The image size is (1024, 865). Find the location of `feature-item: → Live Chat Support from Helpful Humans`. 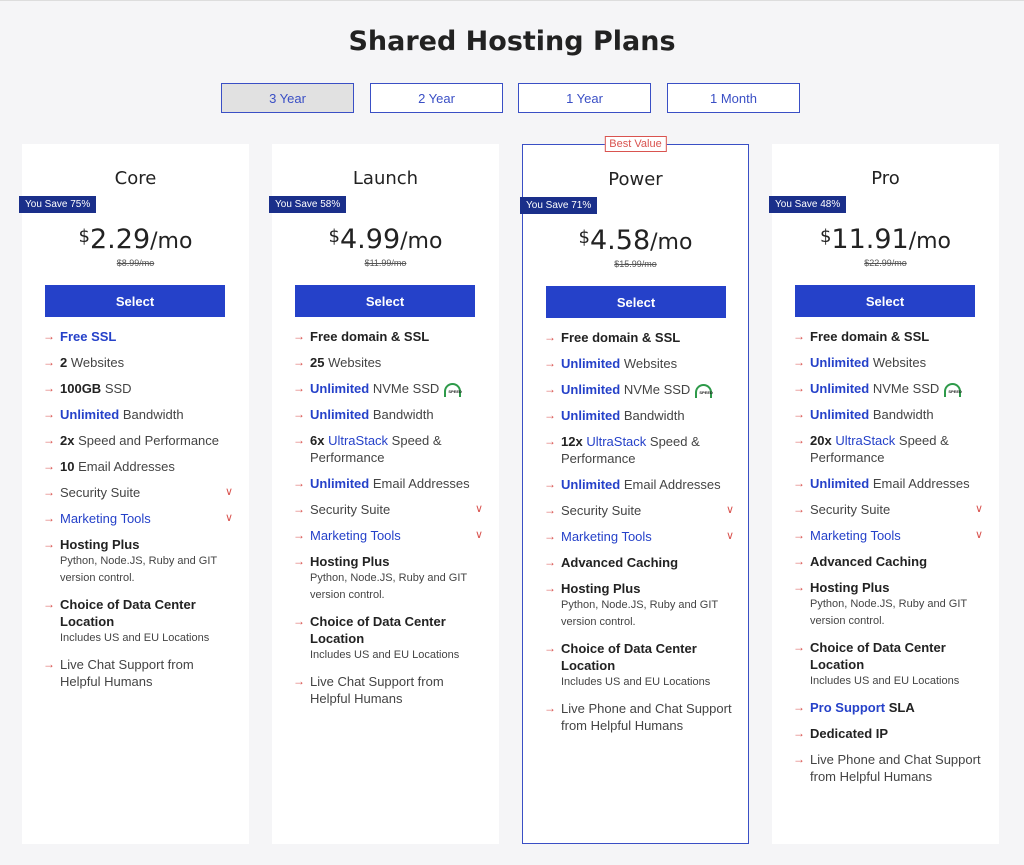

feature-item: → Live Chat Support from Helpful Humans is located at coordinates (368, 690).